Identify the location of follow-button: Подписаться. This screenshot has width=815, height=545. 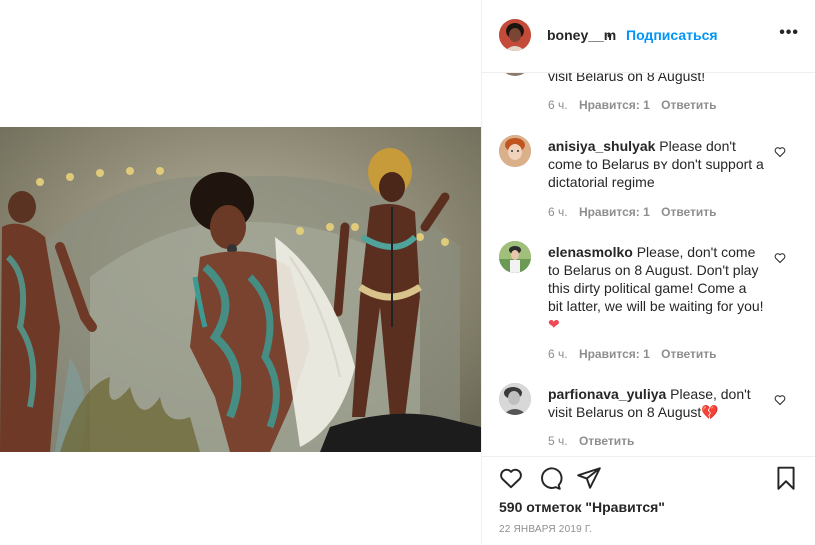
(672, 35).